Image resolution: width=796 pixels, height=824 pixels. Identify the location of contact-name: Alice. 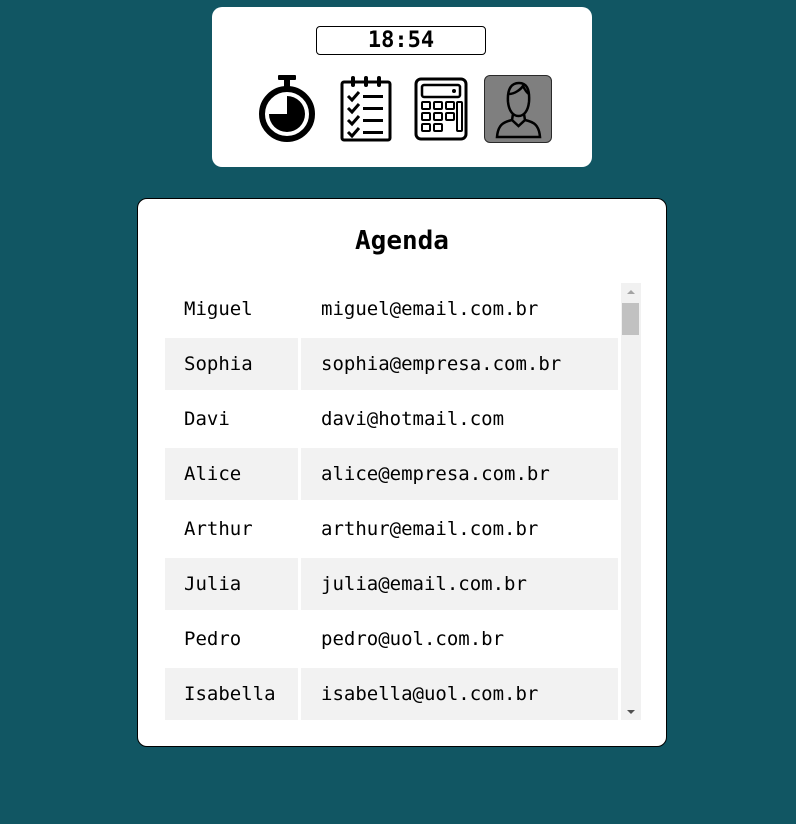
(231, 474).